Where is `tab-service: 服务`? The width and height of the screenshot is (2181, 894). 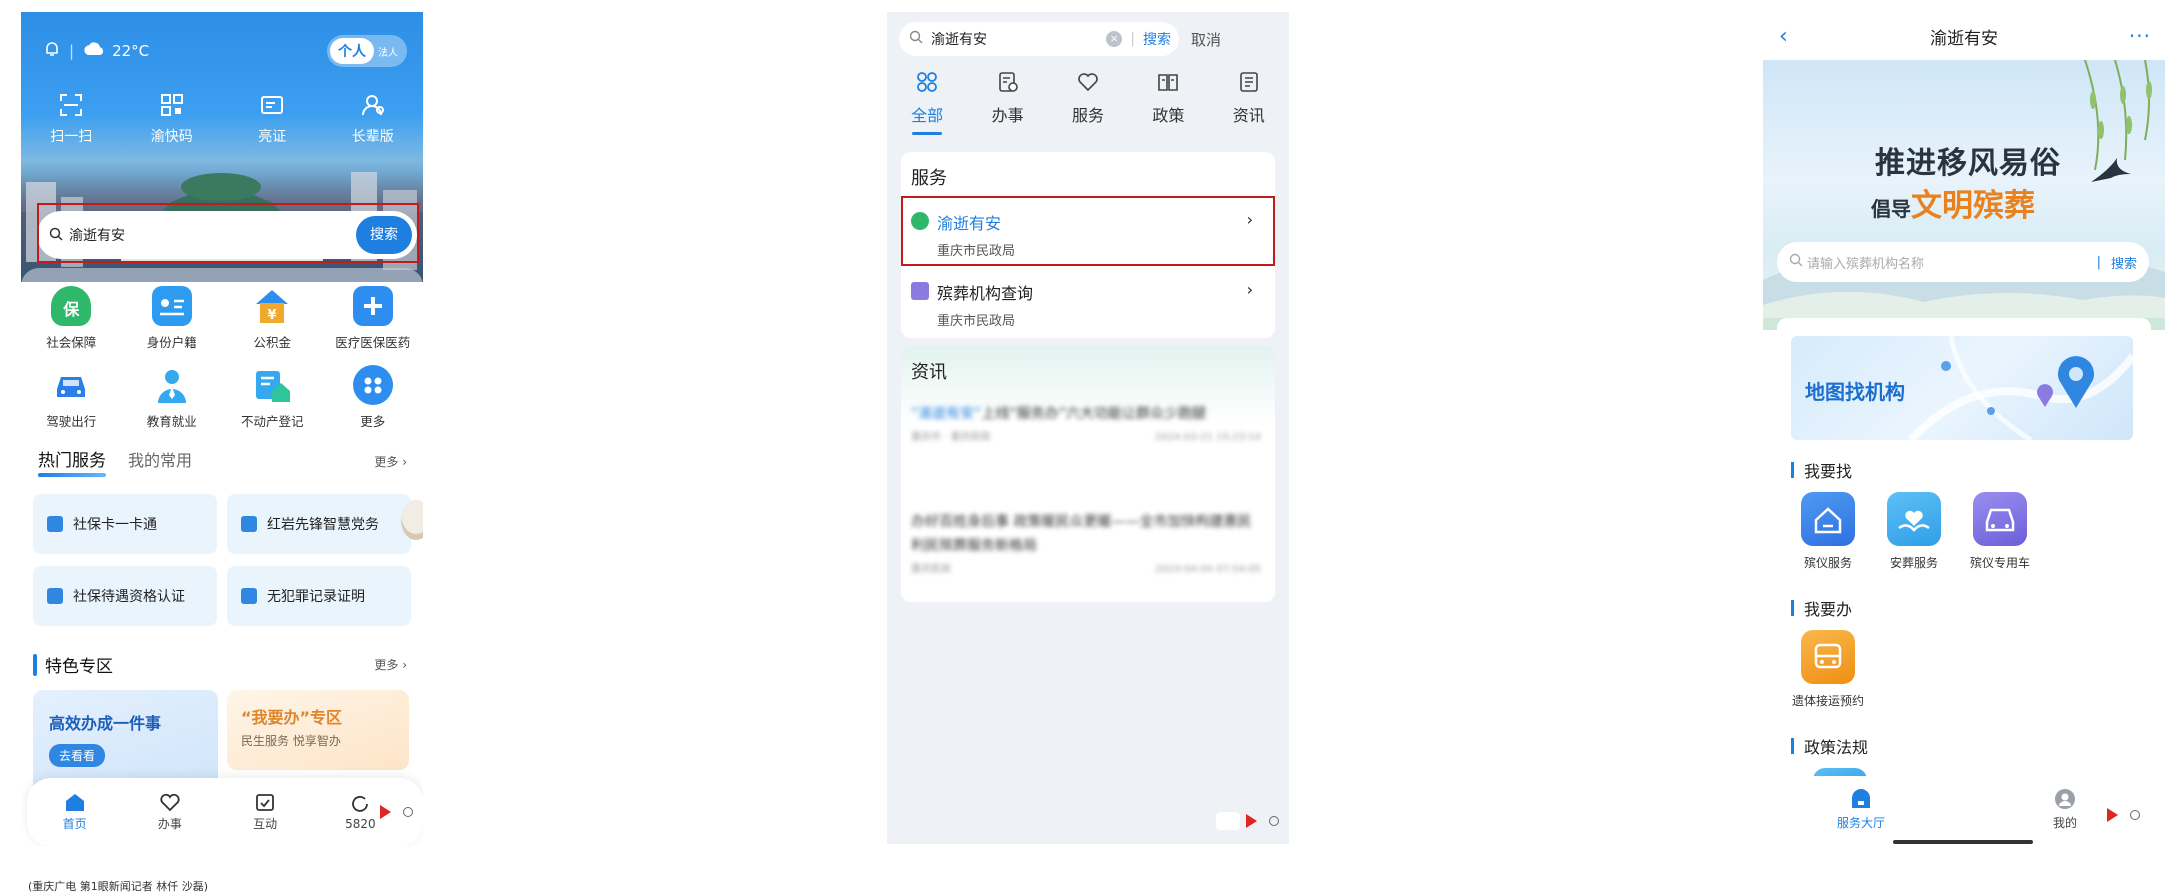
tab-service: 服务 is located at coordinates (1088, 102).